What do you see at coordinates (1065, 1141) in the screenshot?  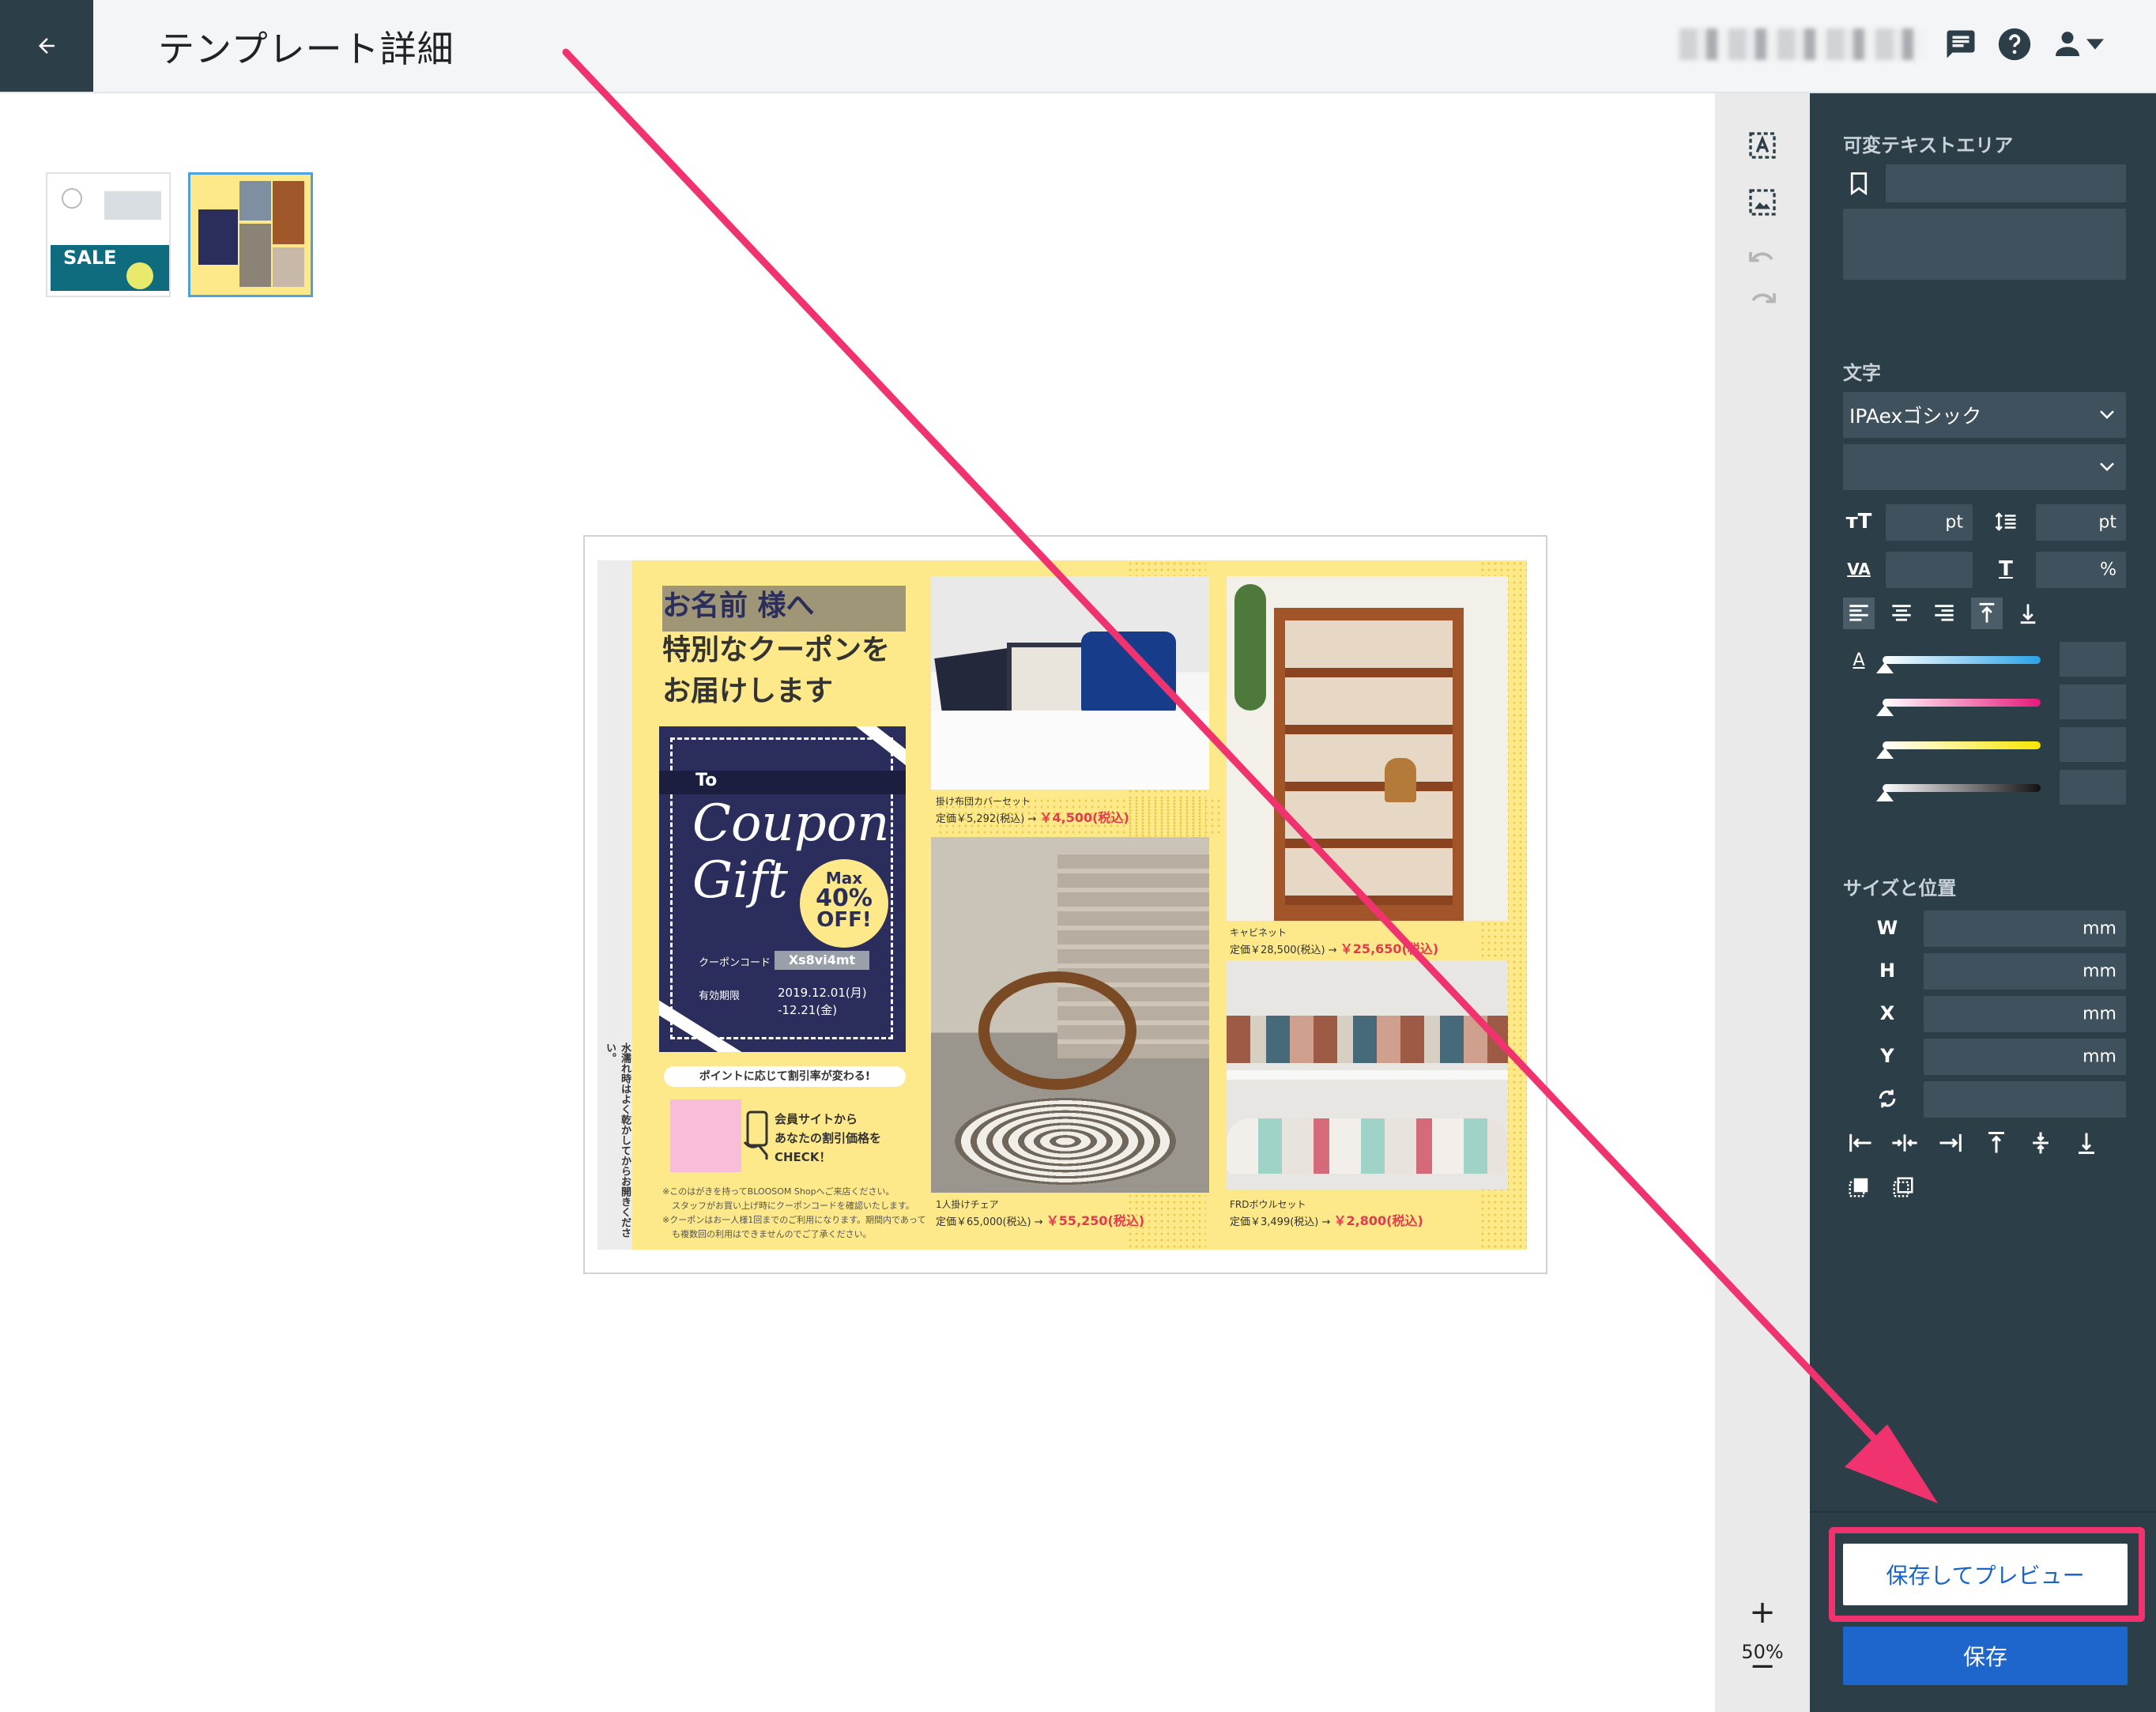 I see `round-rug` at bounding box center [1065, 1141].